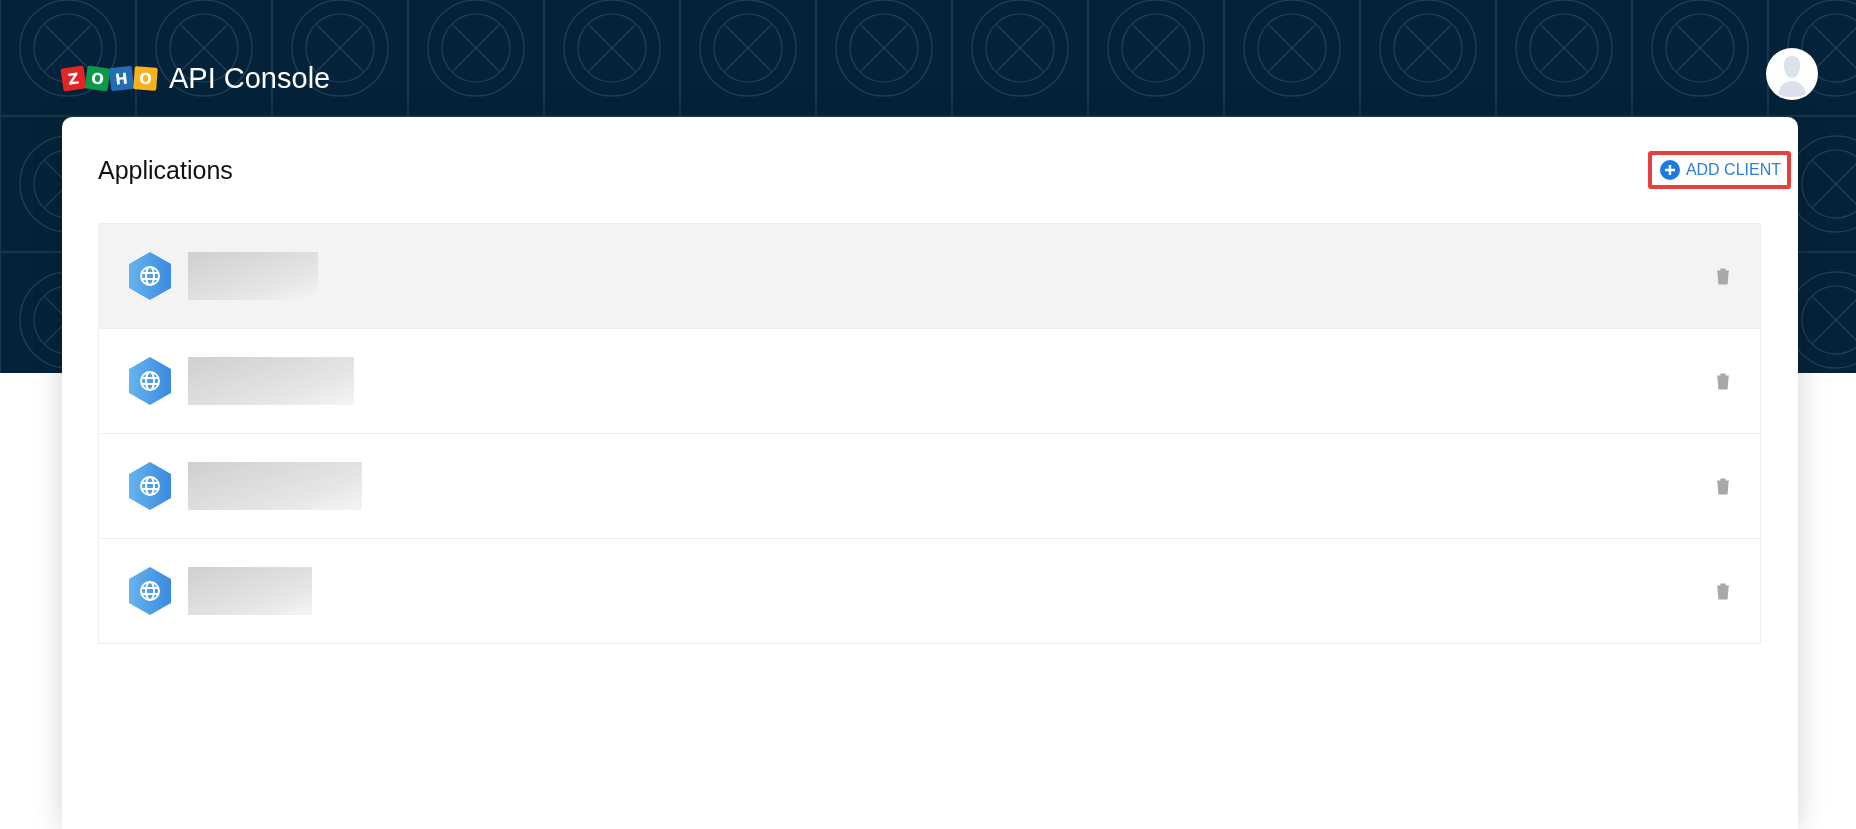 The height and width of the screenshot is (829, 1856). What do you see at coordinates (165, 170) in the screenshot?
I see `section-title: Applications` at bounding box center [165, 170].